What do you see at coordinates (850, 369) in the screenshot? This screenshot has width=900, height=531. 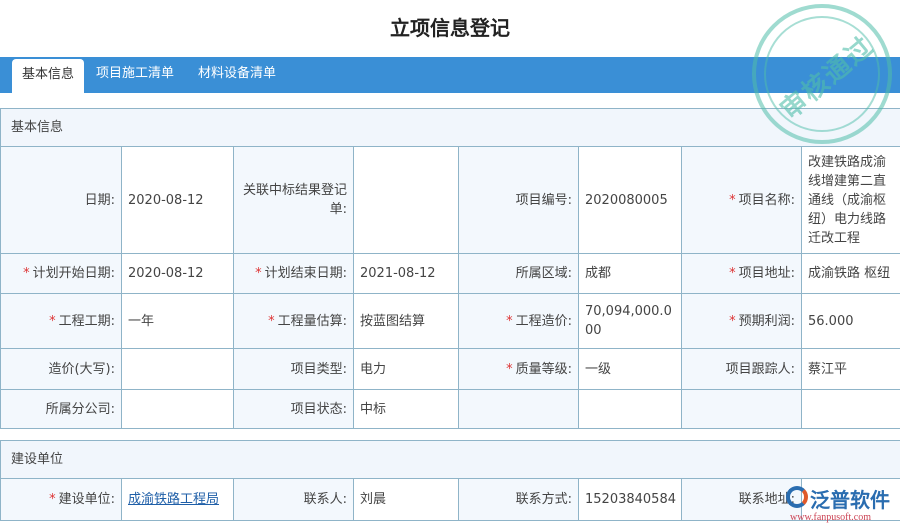 I see `tracker-field: 蔡江平` at bounding box center [850, 369].